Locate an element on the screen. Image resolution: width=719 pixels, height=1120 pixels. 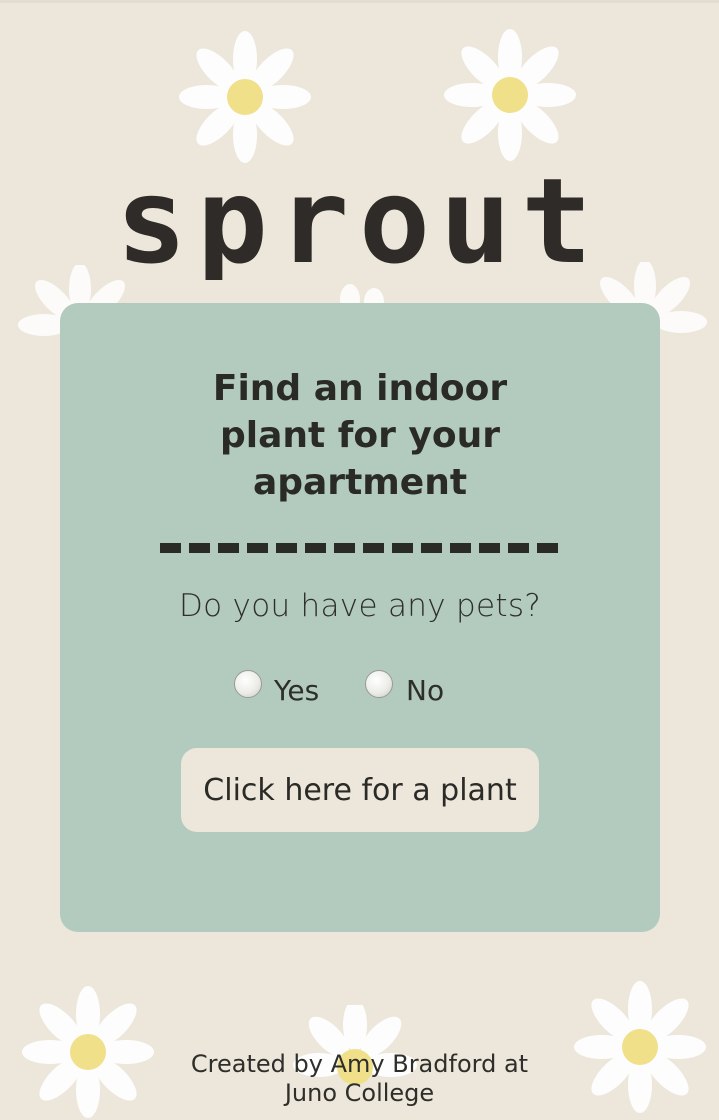
pets-radio-group: Yes No is located at coordinates (360, 690).